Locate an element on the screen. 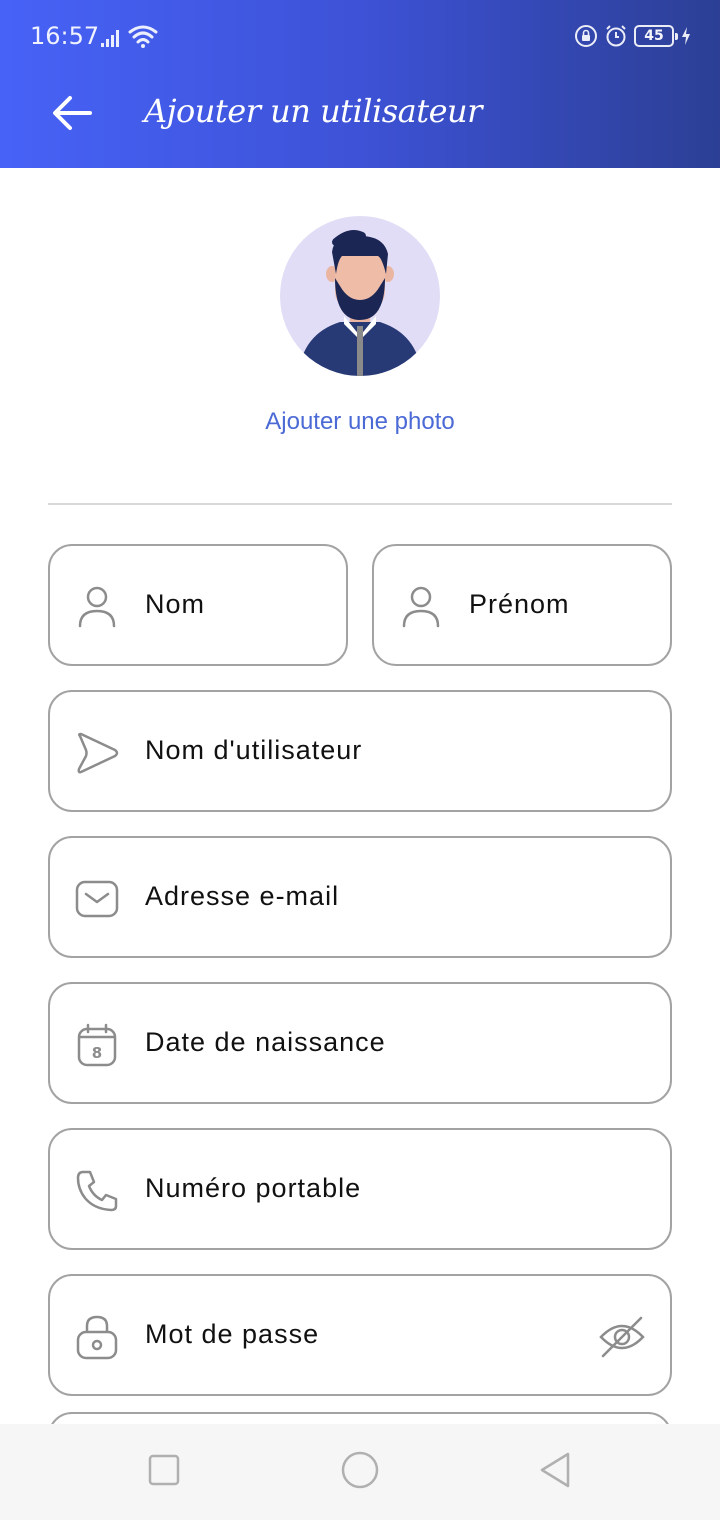  status-icons: 45 is located at coordinates (633, 36).